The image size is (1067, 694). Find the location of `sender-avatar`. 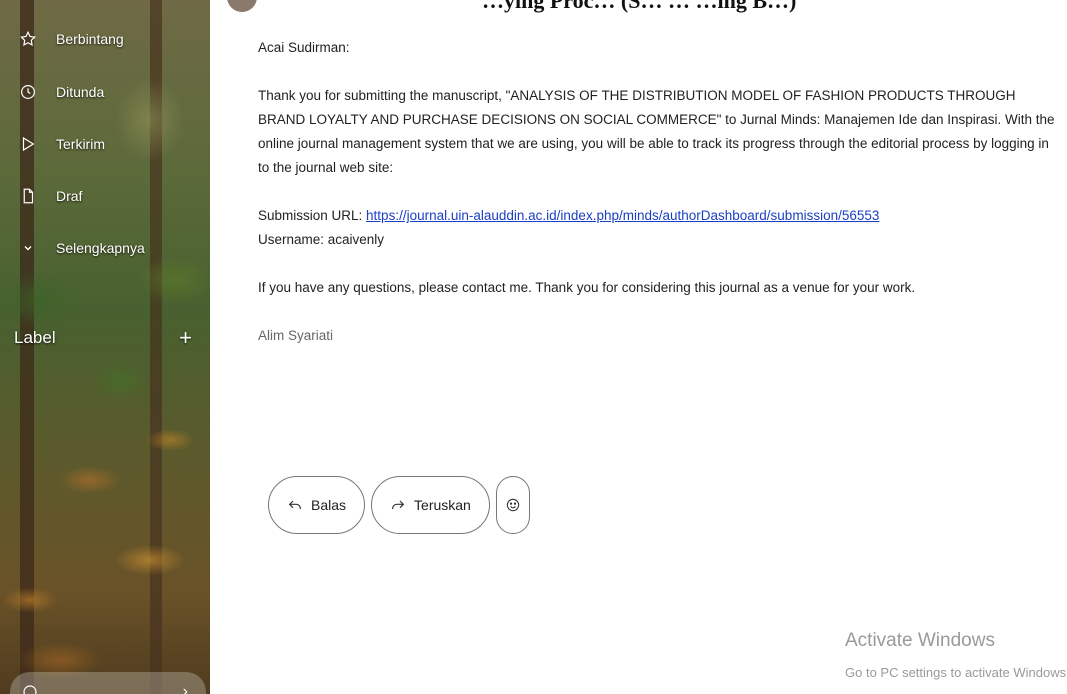

sender-avatar is located at coordinates (242, 6).